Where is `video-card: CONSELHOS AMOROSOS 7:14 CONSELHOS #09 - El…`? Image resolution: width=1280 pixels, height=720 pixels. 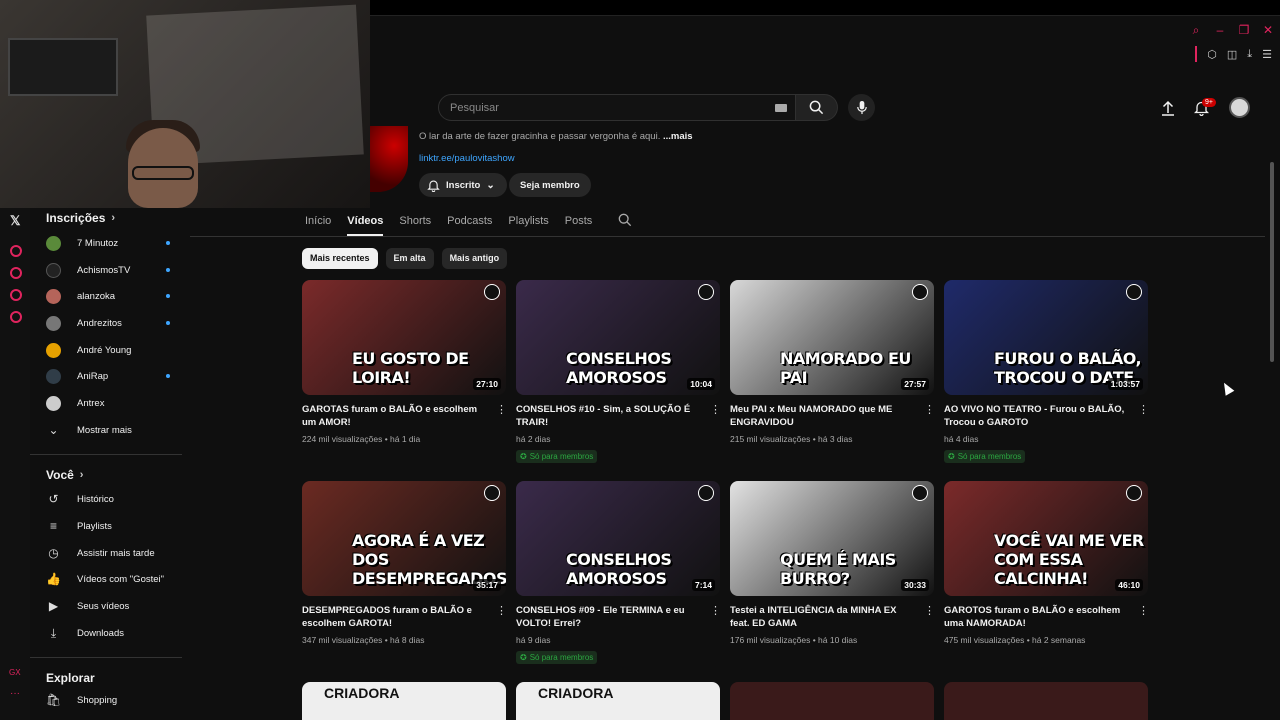 video-card: CONSELHOS AMOROSOS 7:14 CONSELHOS #09 - El… is located at coordinates (618, 573).